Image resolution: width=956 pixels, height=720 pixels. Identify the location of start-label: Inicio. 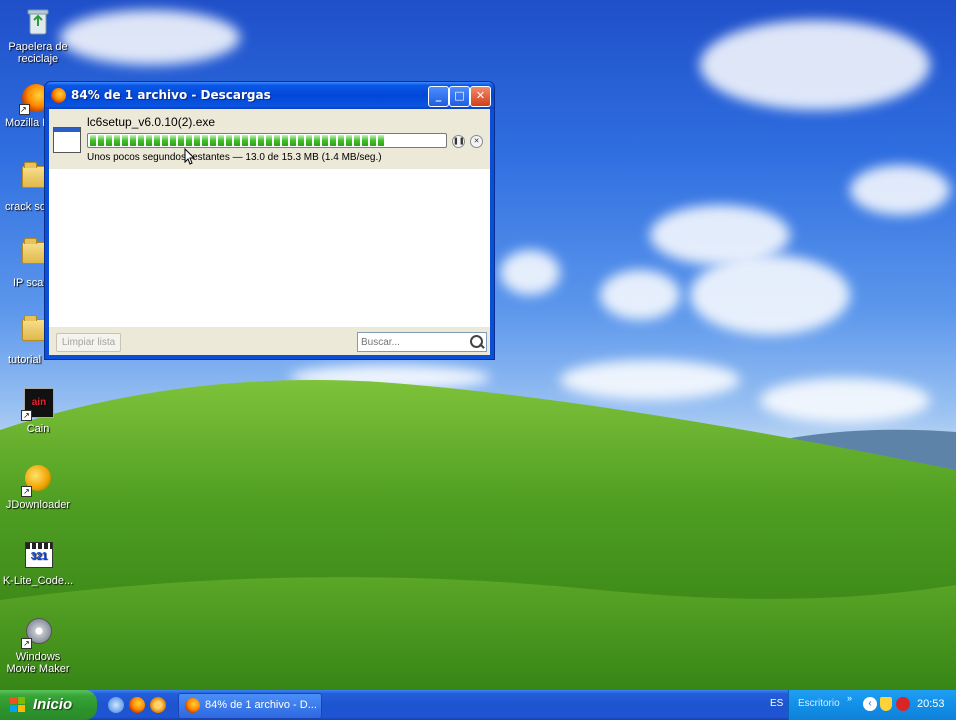
(53, 704).